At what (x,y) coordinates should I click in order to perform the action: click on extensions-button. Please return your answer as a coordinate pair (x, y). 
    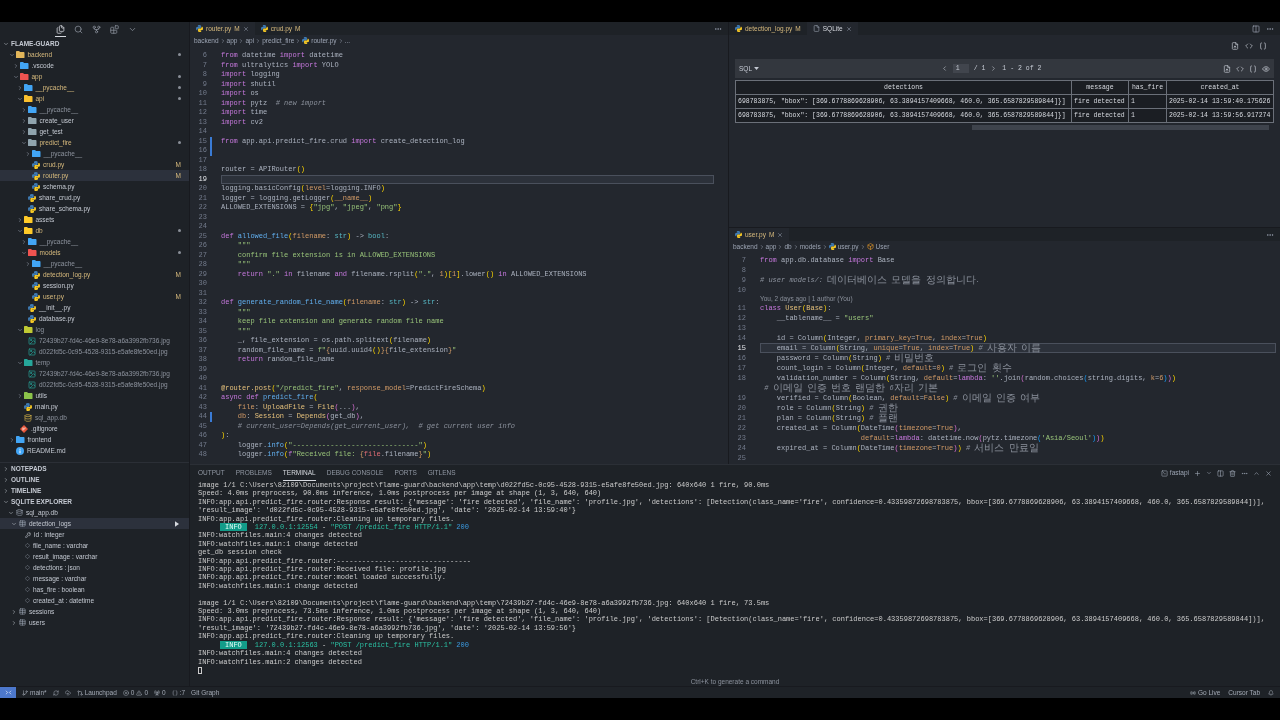
    Looking at the image, I should click on (114, 29).